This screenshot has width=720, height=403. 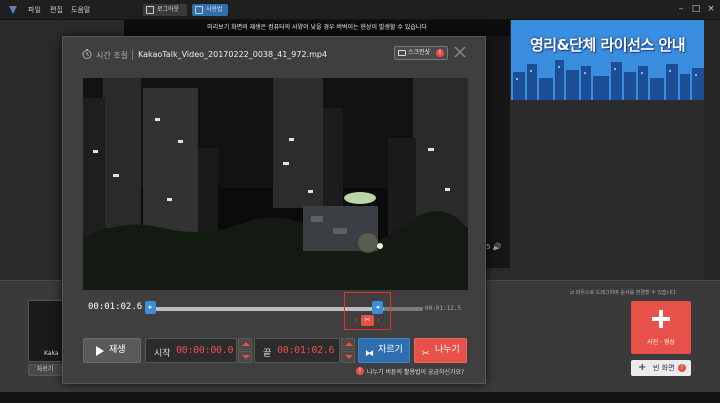 I want to click on logout-icon, so click(x=150, y=10).